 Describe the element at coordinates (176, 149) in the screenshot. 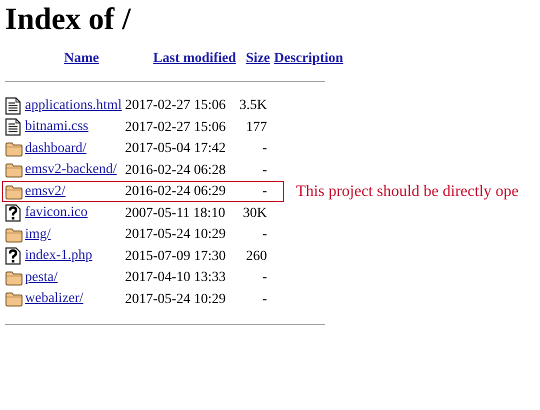

I see `modified-date: 2017-05-04 17:42` at that location.